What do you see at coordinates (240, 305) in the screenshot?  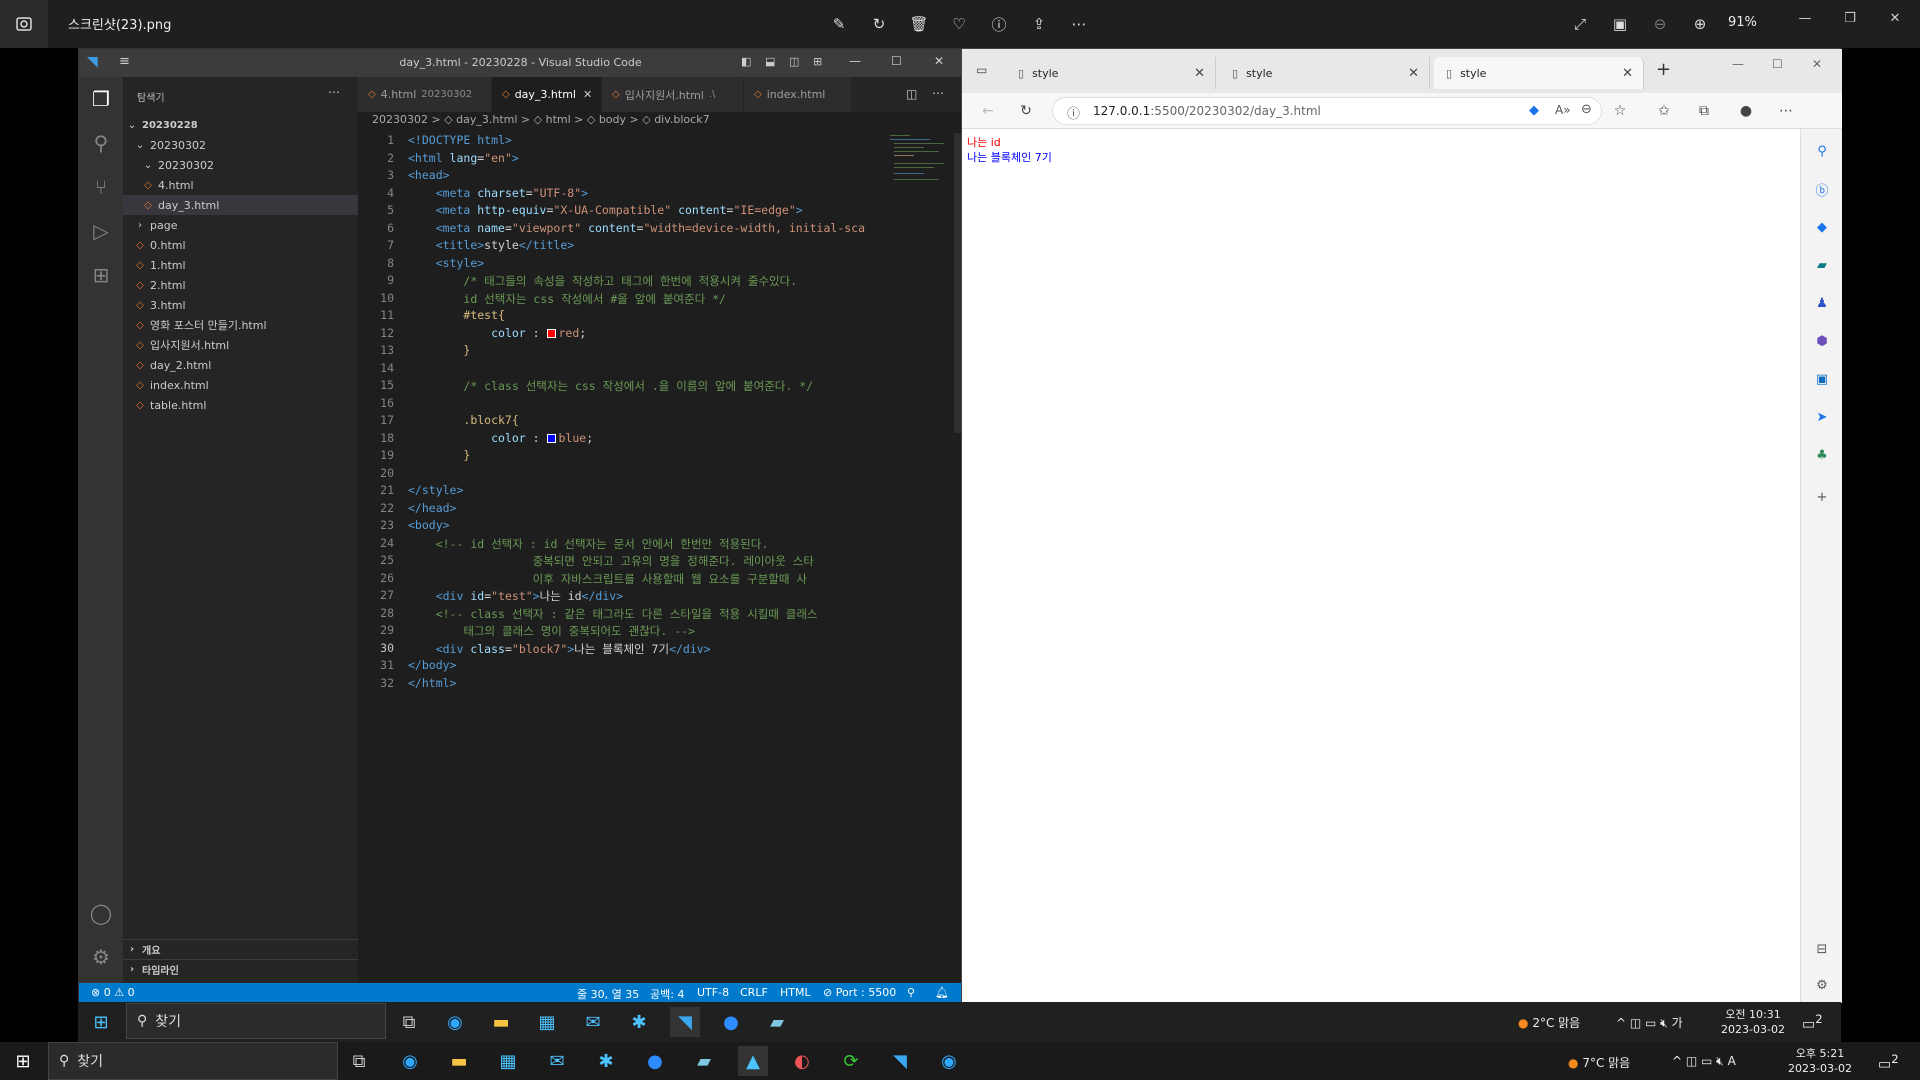 I see `tree-file: ◇ 3.html` at bounding box center [240, 305].